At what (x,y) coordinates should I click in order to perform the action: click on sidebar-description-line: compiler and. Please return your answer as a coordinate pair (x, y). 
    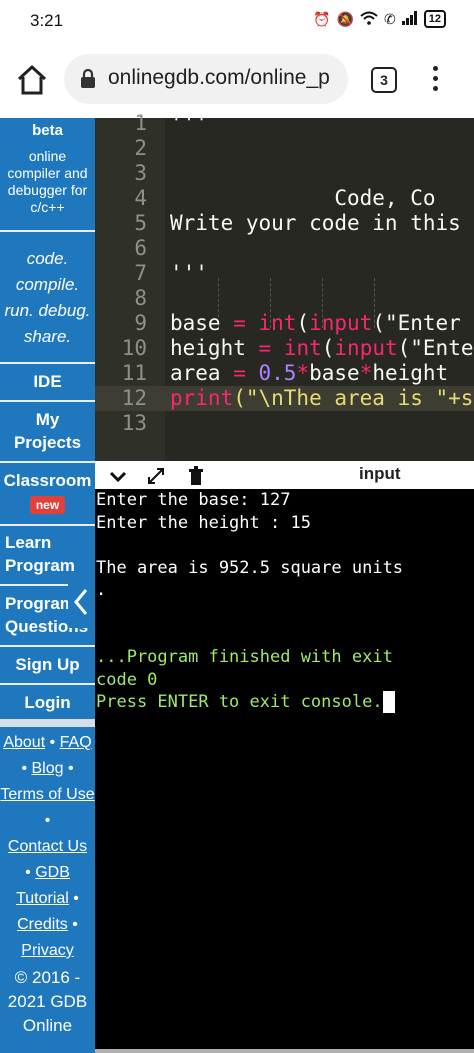
    Looking at the image, I should click on (47, 173).